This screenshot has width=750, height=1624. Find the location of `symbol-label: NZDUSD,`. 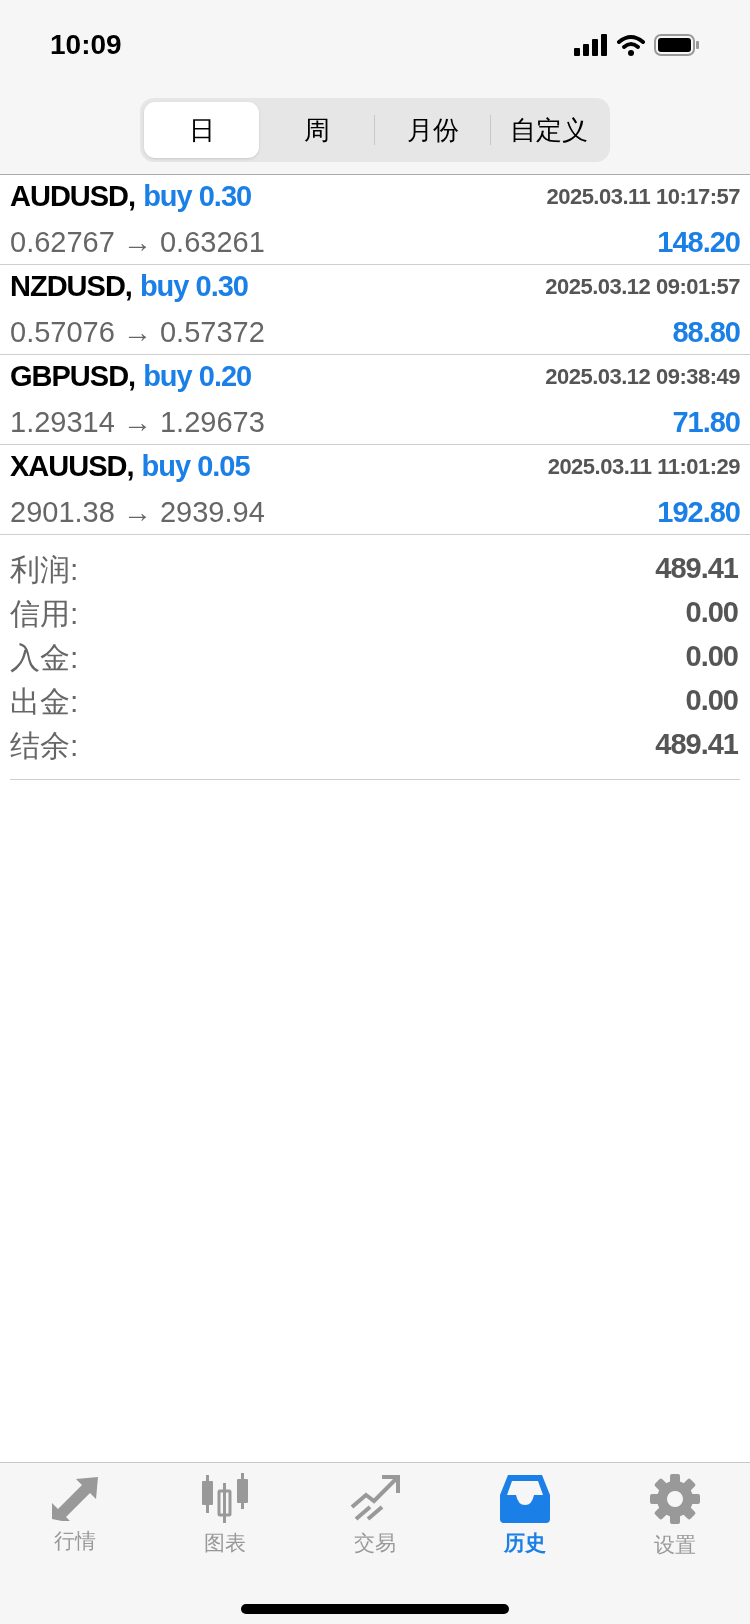

symbol-label: NZDUSD, is located at coordinates (71, 286).